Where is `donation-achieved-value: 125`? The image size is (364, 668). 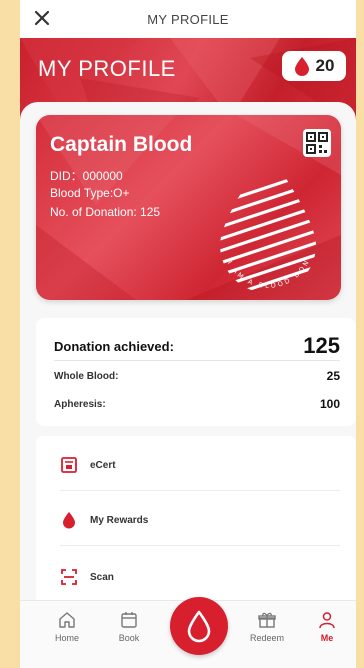
donation-achieved-value: 125 is located at coordinates (321, 345).